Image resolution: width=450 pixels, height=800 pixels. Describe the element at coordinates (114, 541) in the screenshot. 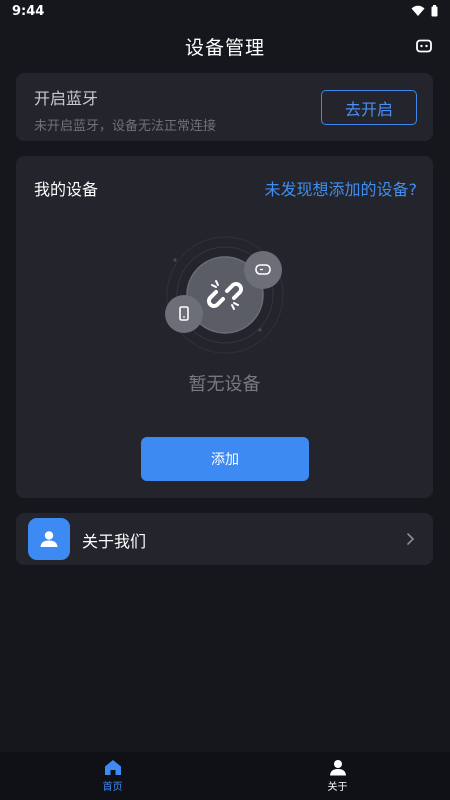

I see `about-us-label: 关于我们` at that location.